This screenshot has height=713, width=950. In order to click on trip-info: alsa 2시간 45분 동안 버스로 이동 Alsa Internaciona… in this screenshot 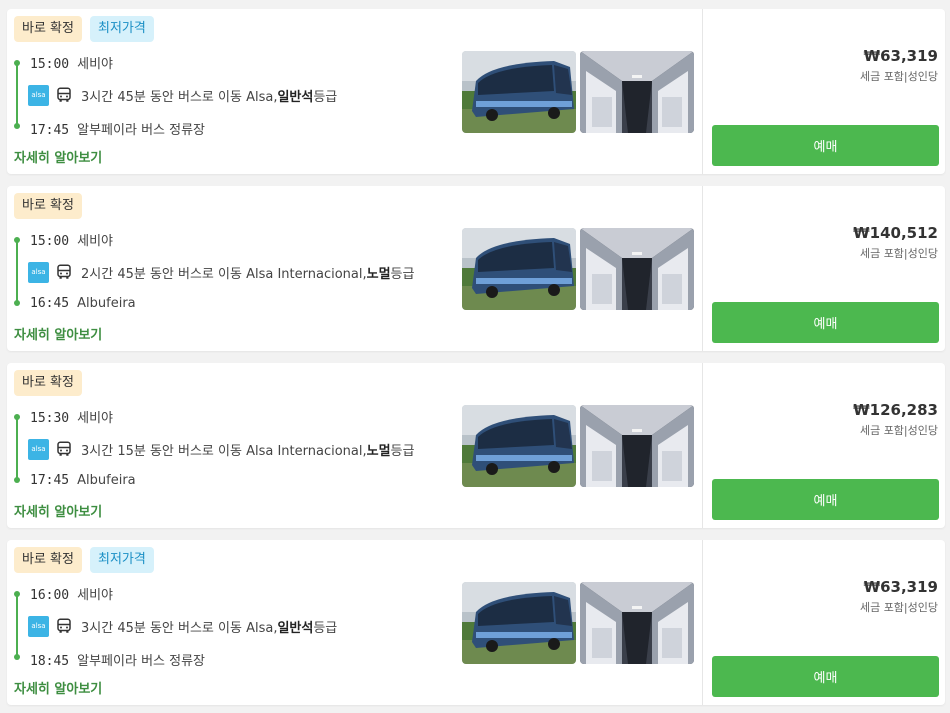, I will do `click(221, 272)`.